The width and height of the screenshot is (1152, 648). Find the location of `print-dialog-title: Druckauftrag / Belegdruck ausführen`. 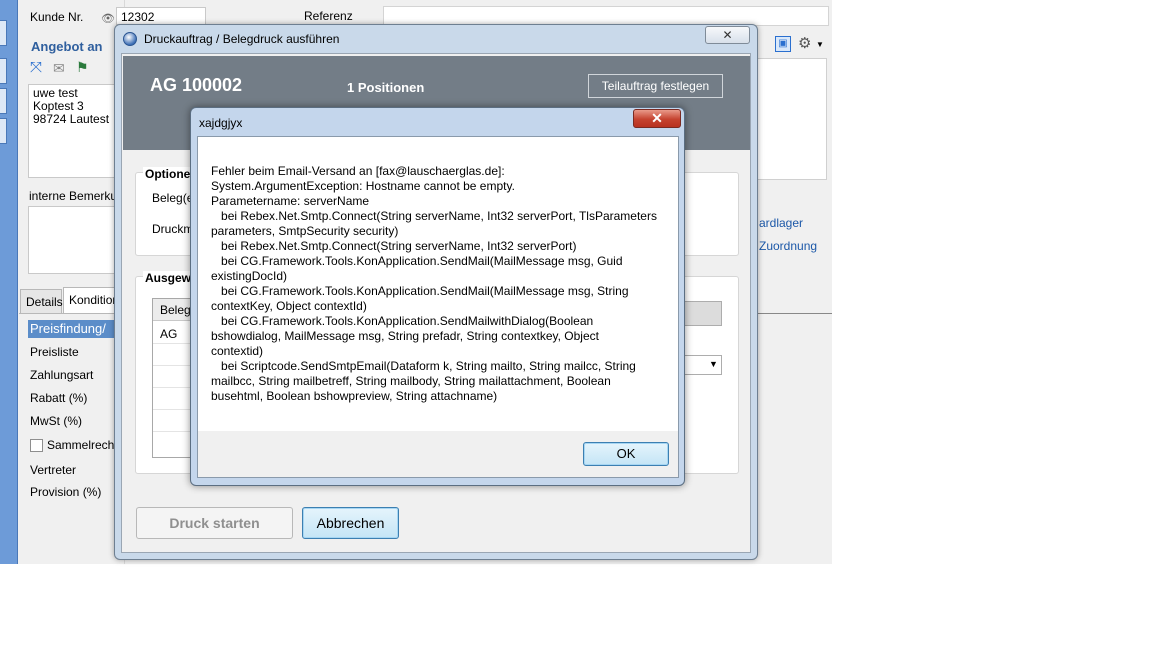

print-dialog-title: Druckauftrag / Belegdruck ausführen is located at coordinates (242, 39).